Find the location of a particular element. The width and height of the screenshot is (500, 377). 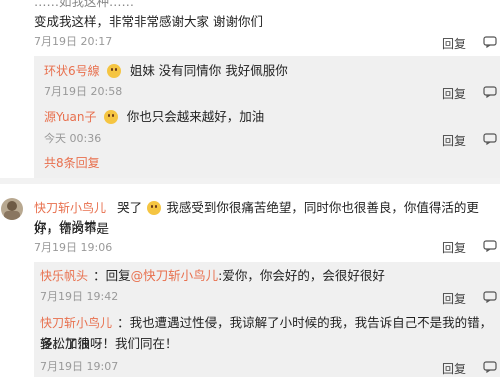

reply-text: 姐妹 没有同情你 我好佩服你 is located at coordinates (208, 70).